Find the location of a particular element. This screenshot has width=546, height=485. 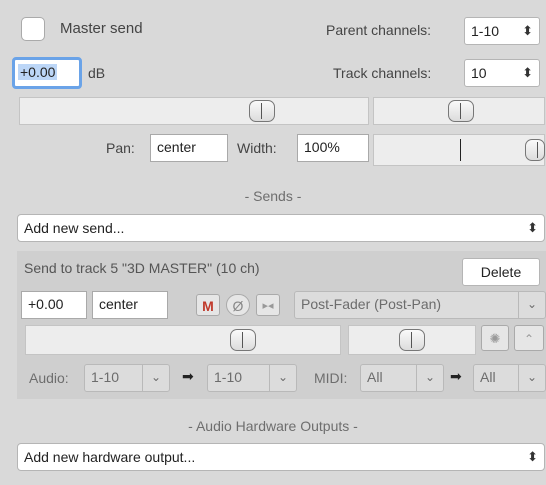

volume-unit: dB is located at coordinates (97, 73).